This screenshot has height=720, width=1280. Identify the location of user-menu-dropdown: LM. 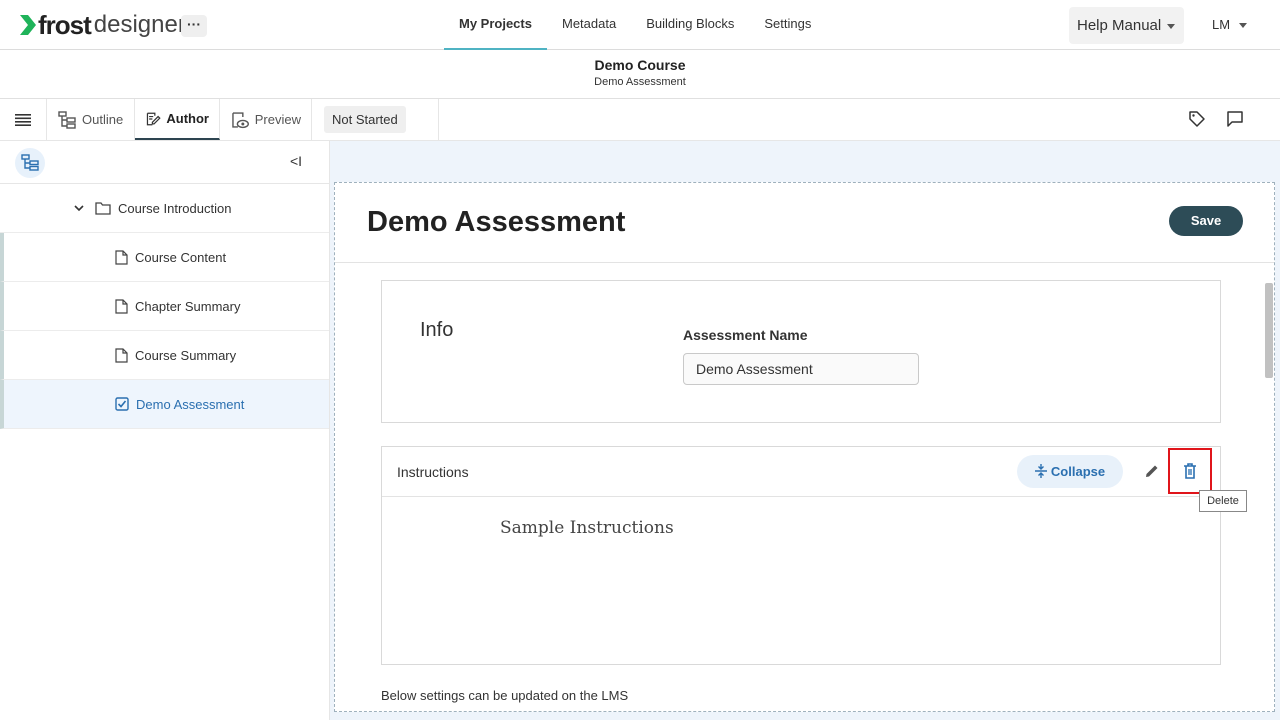
(1230, 24).